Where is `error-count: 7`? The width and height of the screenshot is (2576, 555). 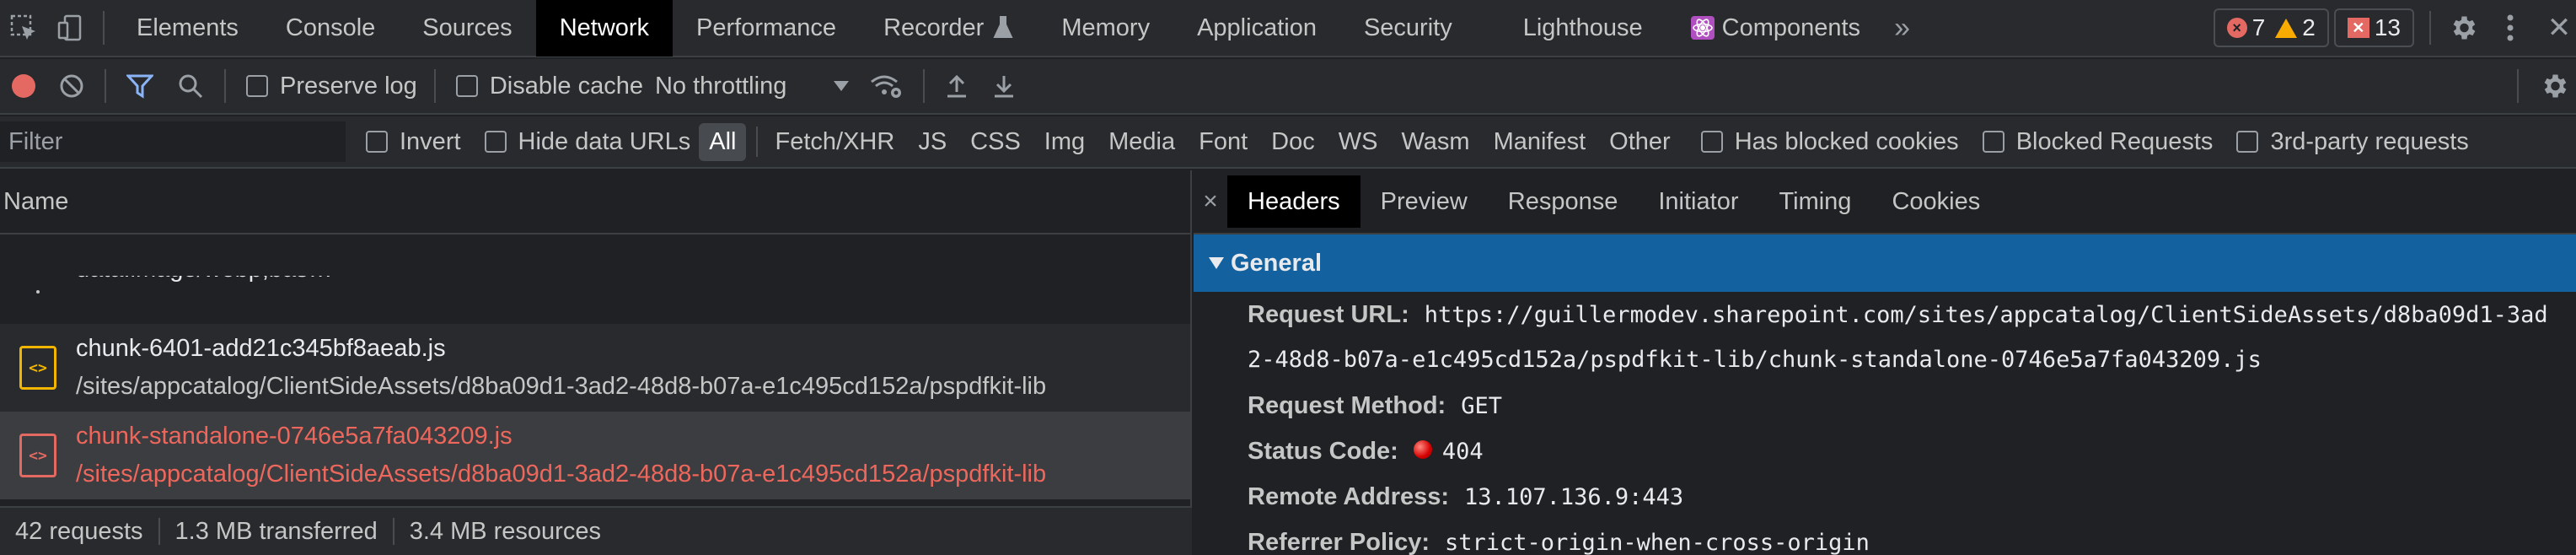
error-count: 7 is located at coordinates (2258, 27).